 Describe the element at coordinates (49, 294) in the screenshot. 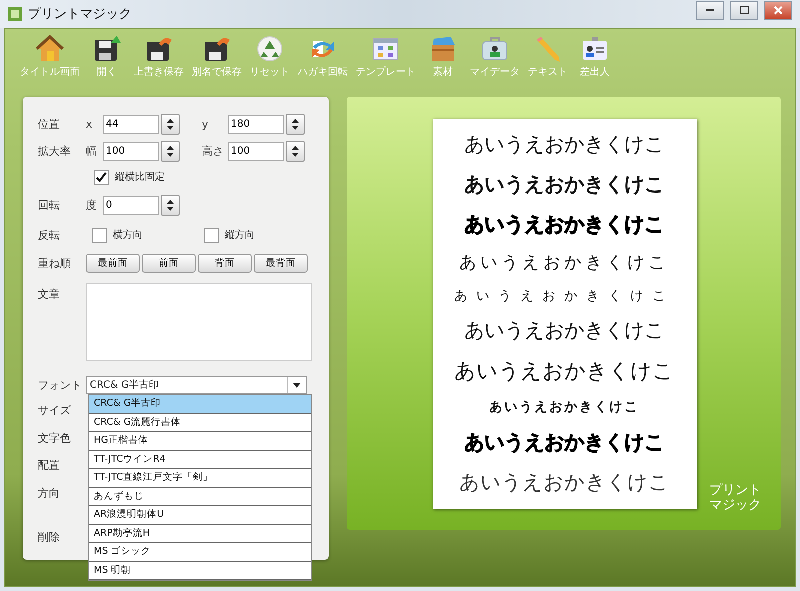

I see `field-label: 文章` at that location.